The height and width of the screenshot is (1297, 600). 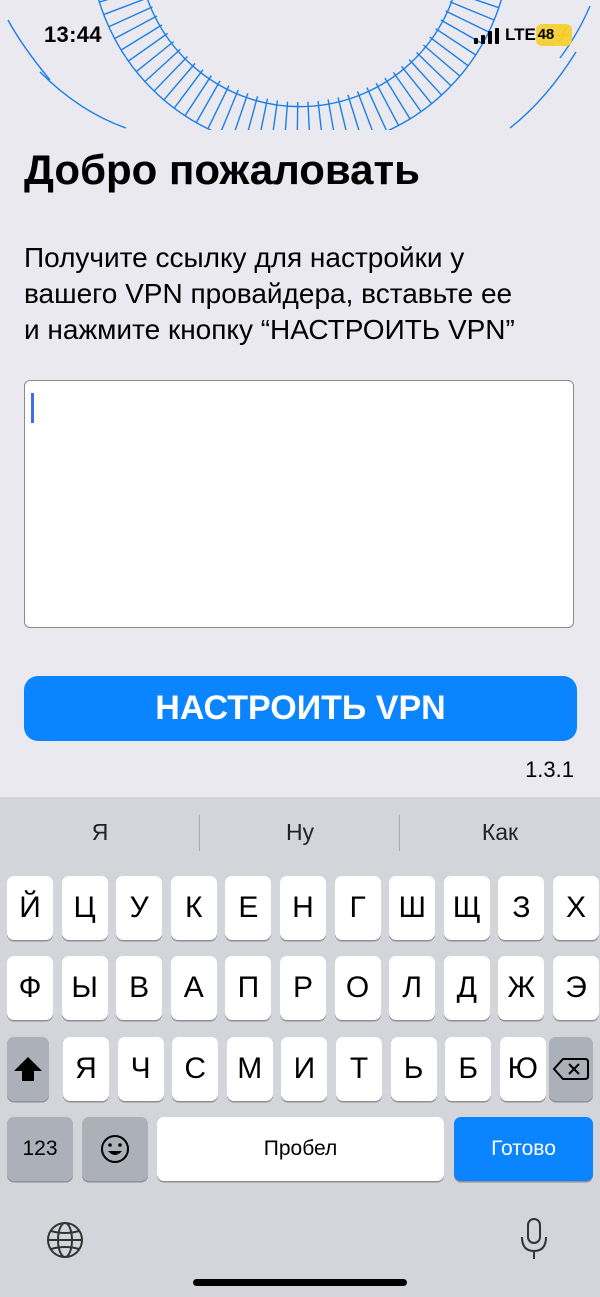 What do you see at coordinates (32, 408) in the screenshot?
I see `text-caret` at bounding box center [32, 408].